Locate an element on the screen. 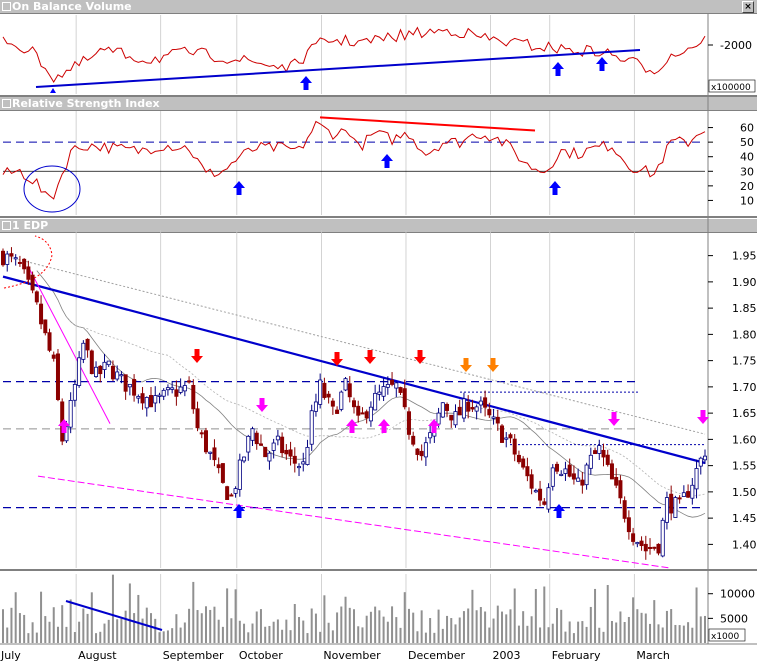 The image size is (757, 662). obv-axis-label: -2000 is located at coordinates (736, 45).